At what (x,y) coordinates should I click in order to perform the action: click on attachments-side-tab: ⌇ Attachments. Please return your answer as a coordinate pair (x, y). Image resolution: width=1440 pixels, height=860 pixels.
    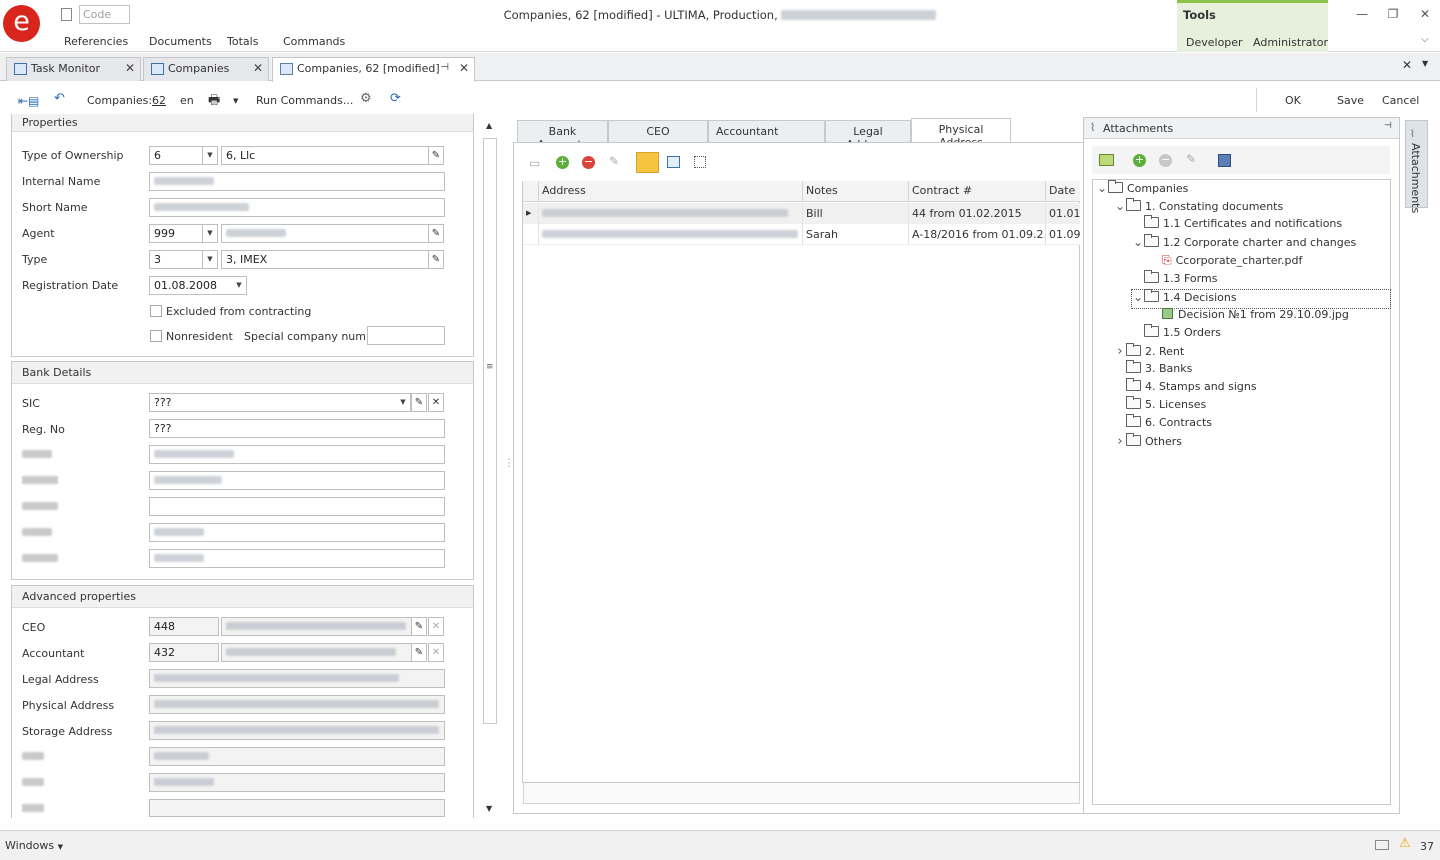
    Looking at the image, I should click on (1416, 166).